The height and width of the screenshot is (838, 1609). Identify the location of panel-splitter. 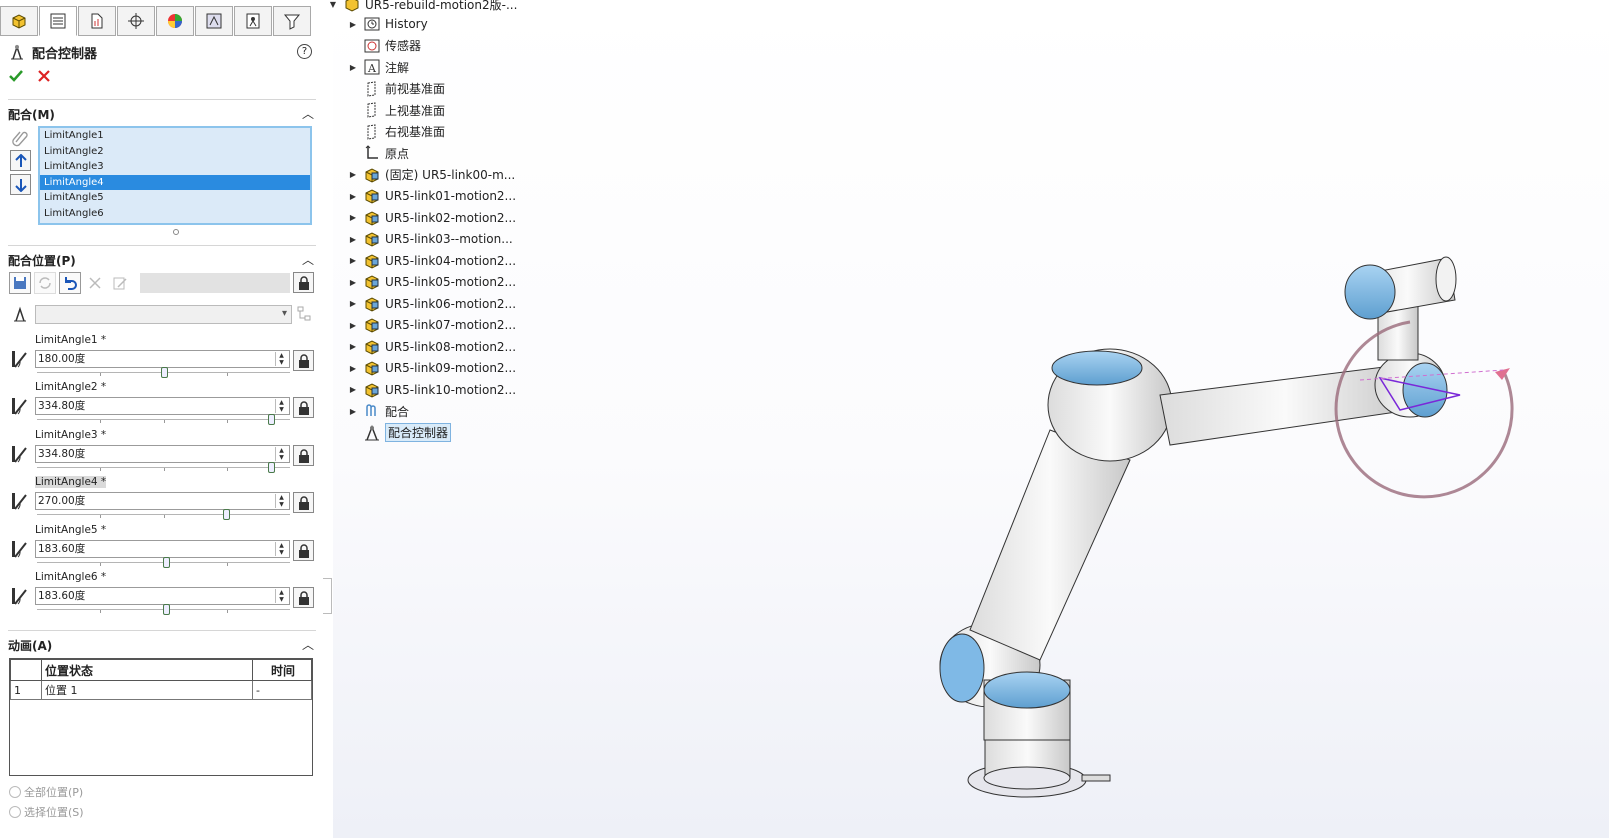
(327, 419).